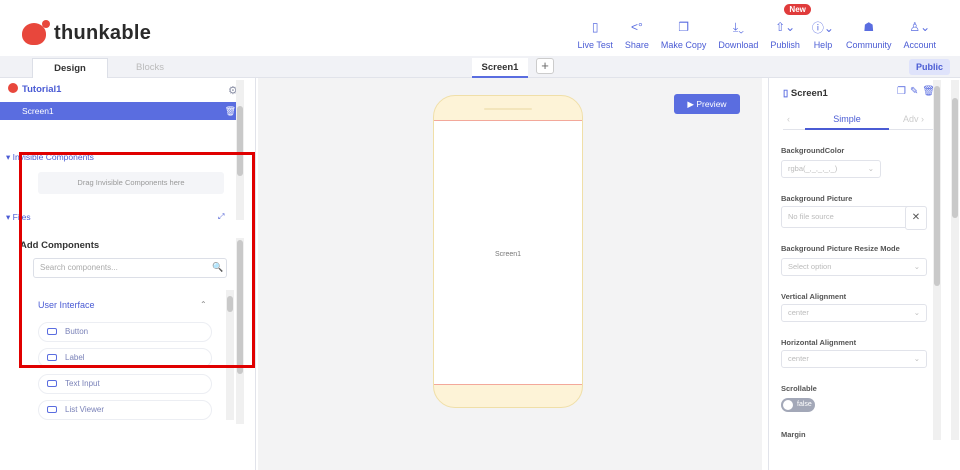 This screenshot has height=470, width=960. Describe the element at coordinates (799, 388) in the screenshot. I see `scrollable-label: Scrollable` at that location.